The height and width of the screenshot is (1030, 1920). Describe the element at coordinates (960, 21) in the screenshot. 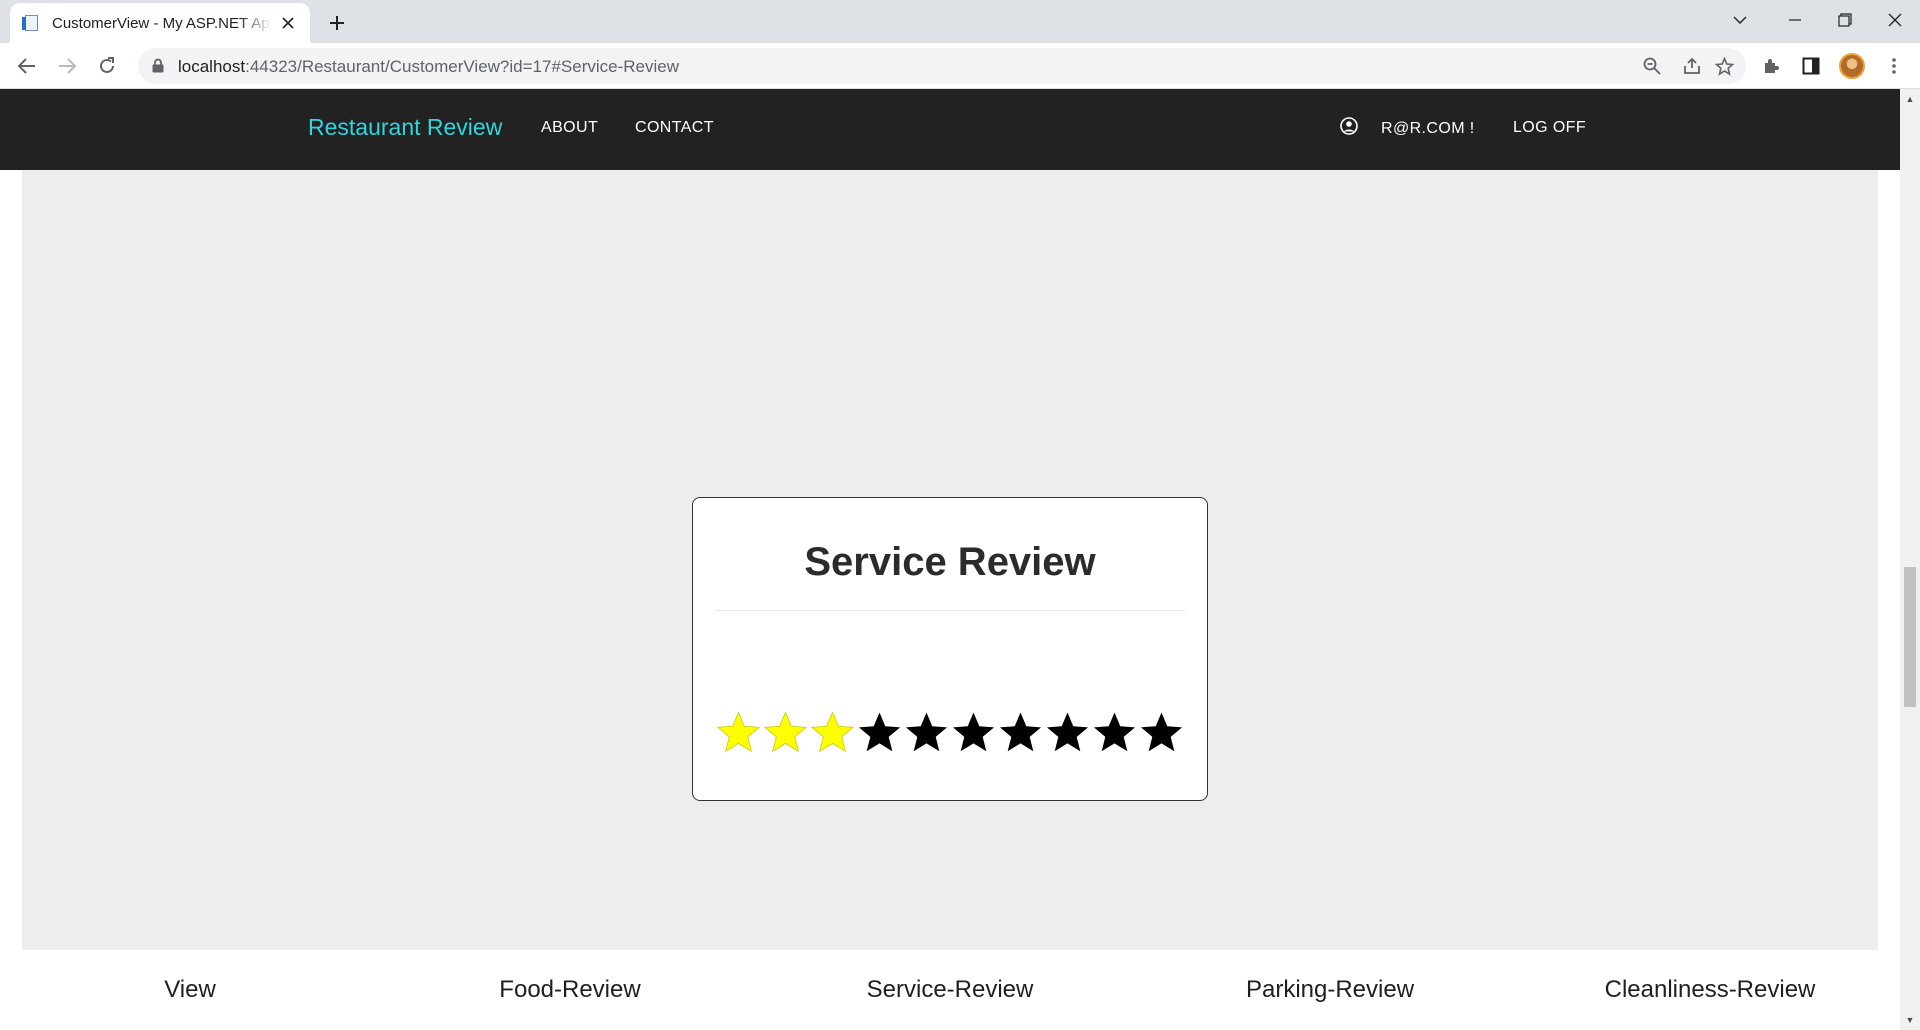

I see `browser-tabstrip: CustomerView - My ASP.NET Application` at that location.